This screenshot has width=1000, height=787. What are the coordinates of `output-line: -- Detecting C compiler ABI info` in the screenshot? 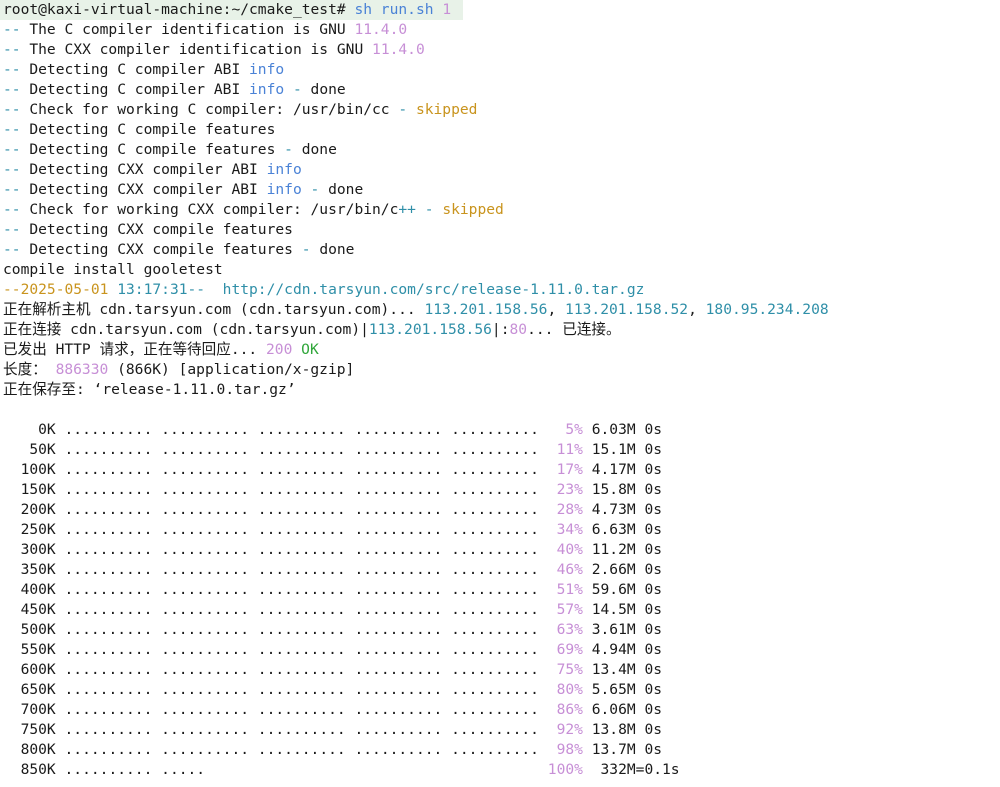 It's located at (500, 70).